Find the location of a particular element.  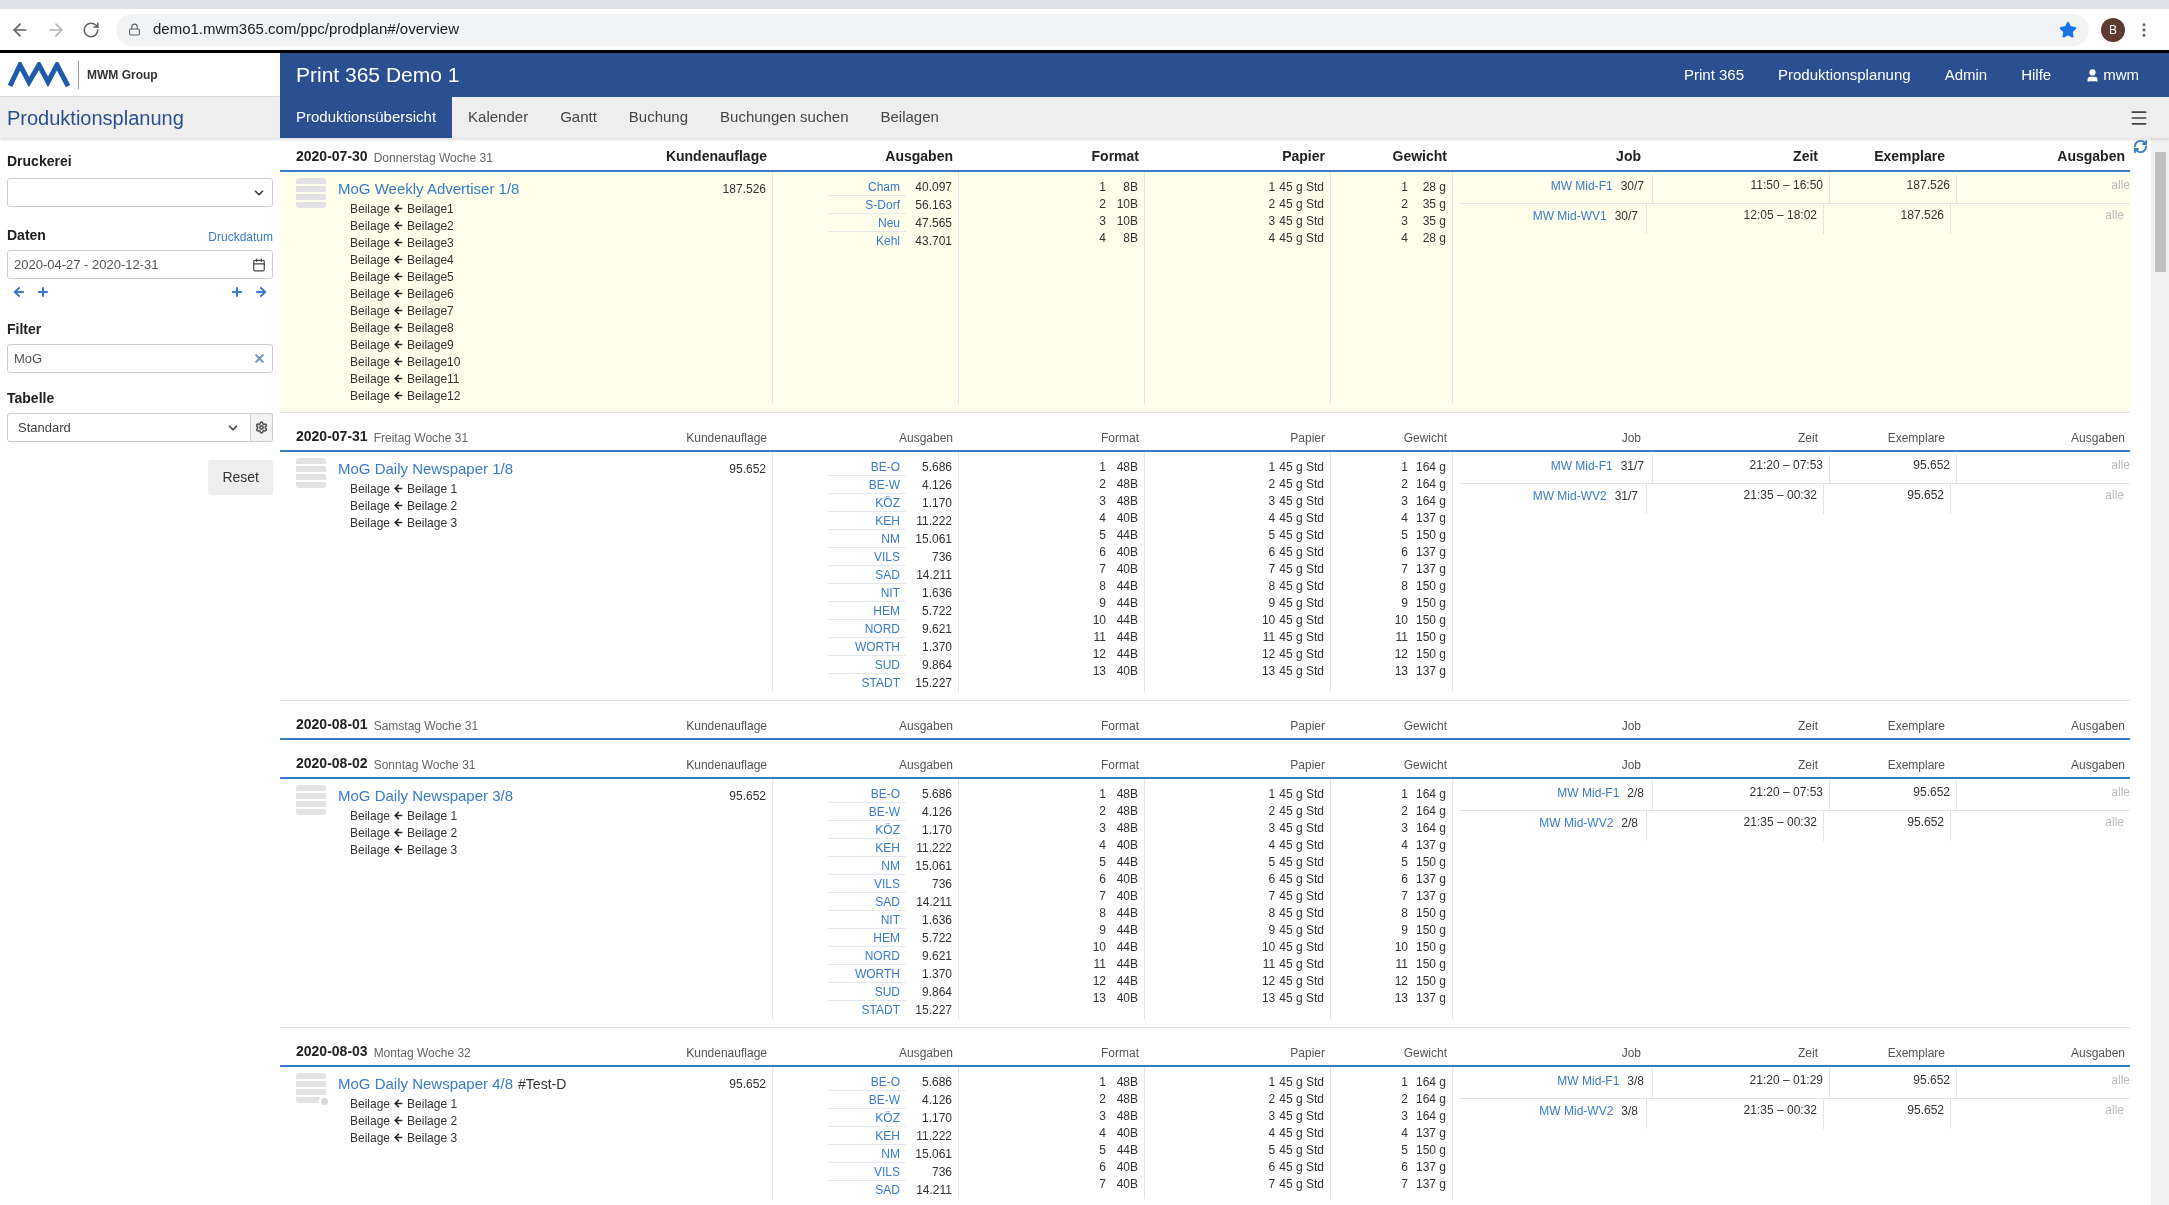

nav-tab: Beilagen is located at coordinates (909, 117).